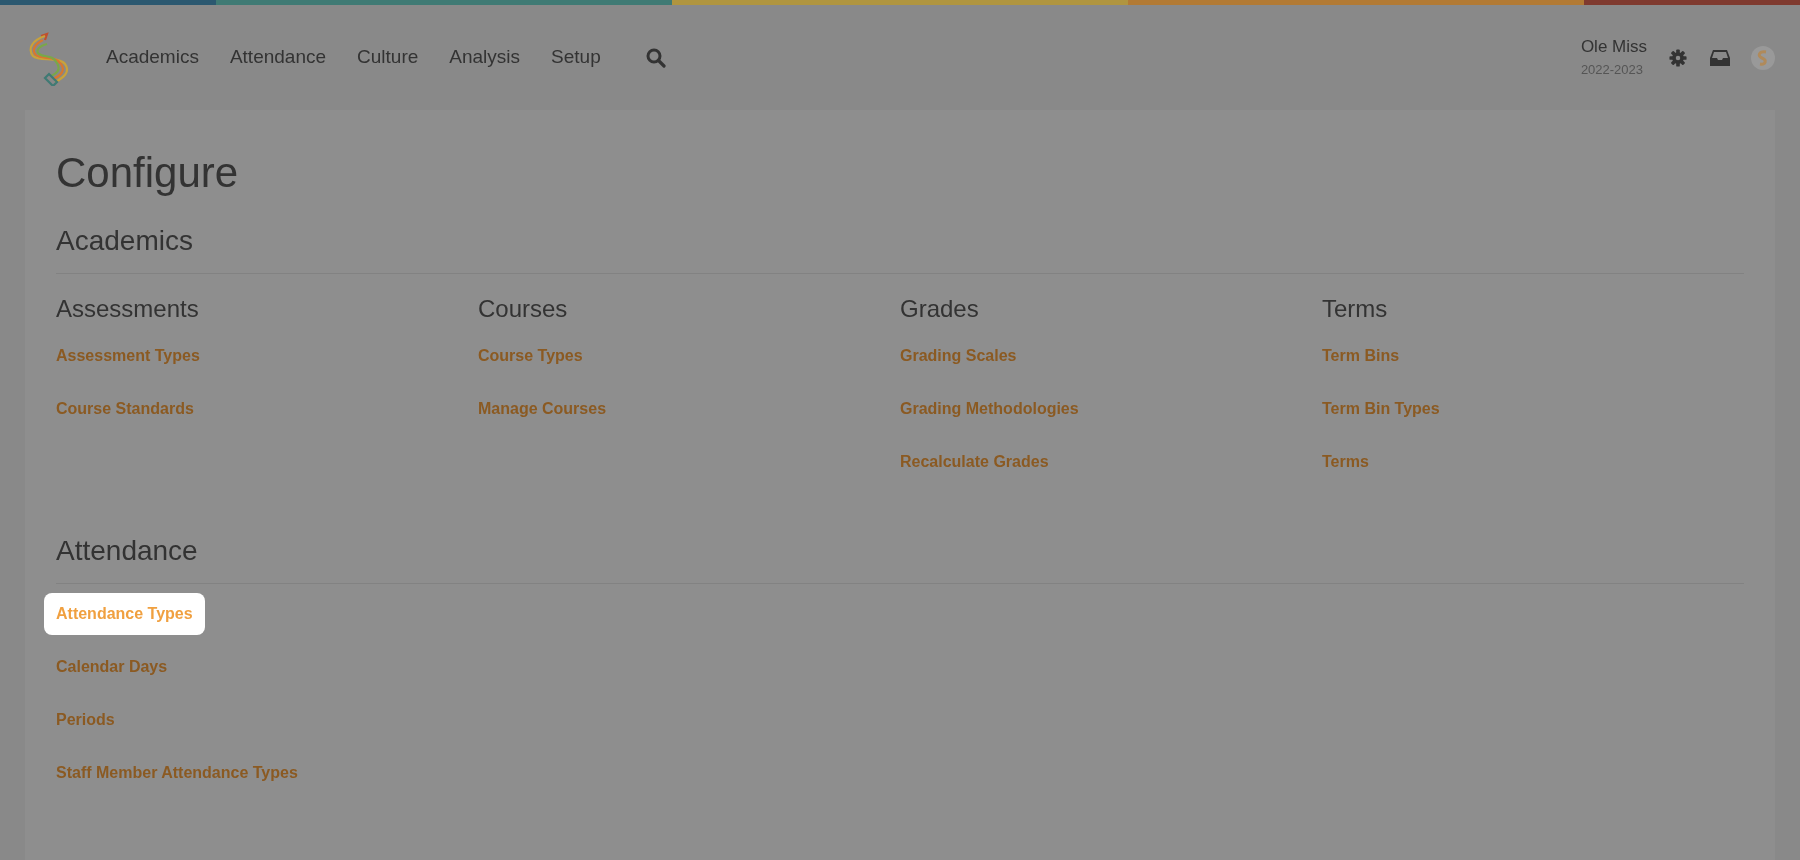 The height and width of the screenshot is (860, 1800). I want to click on nav-link: Culture, so click(388, 57).